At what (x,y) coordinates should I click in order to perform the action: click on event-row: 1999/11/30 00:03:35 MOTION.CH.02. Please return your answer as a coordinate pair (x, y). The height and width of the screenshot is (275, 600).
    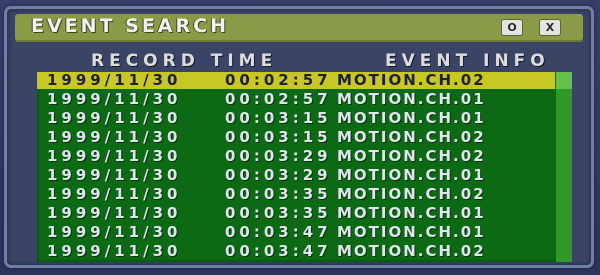
    Looking at the image, I should click on (296, 194).